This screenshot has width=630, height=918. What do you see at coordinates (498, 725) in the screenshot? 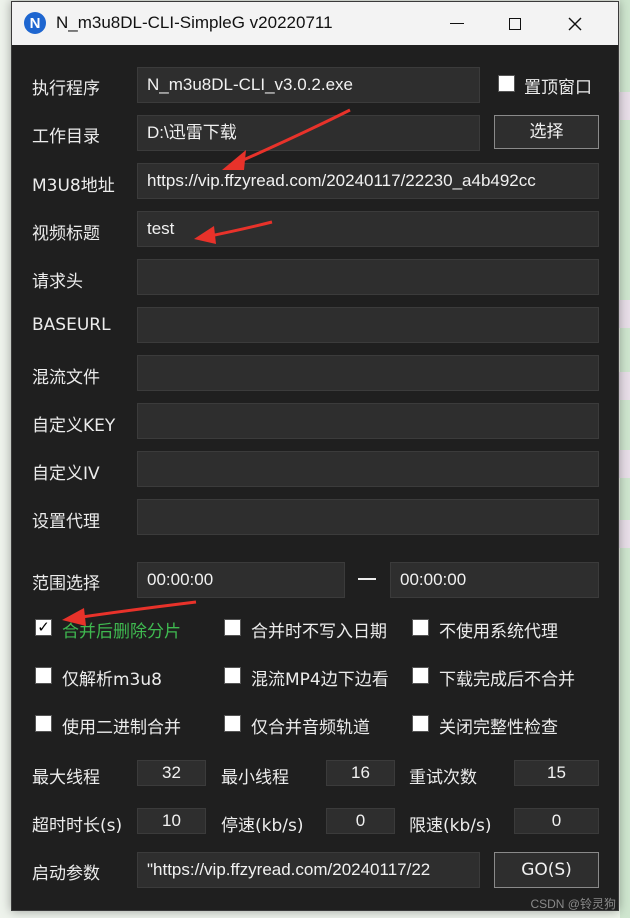
I see `option-label: 关闭完整性检查` at bounding box center [498, 725].